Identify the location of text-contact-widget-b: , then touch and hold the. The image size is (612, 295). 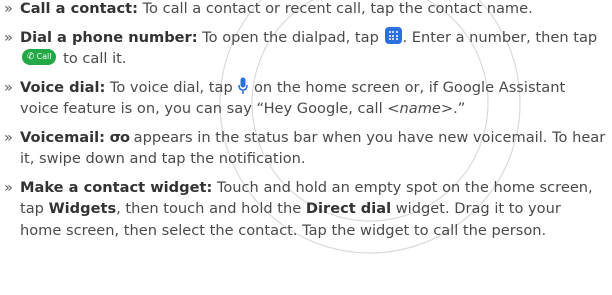
(211, 208).